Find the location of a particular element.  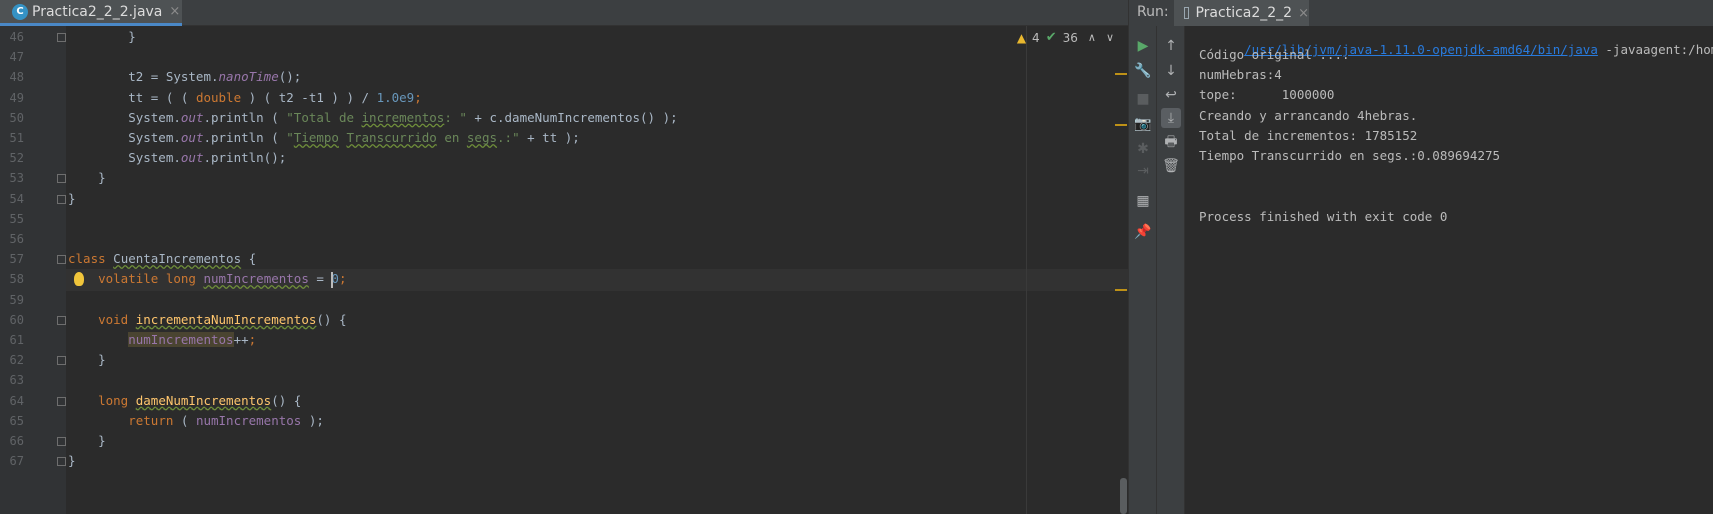

code-token: tt = ( ( is located at coordinates (132, 97).